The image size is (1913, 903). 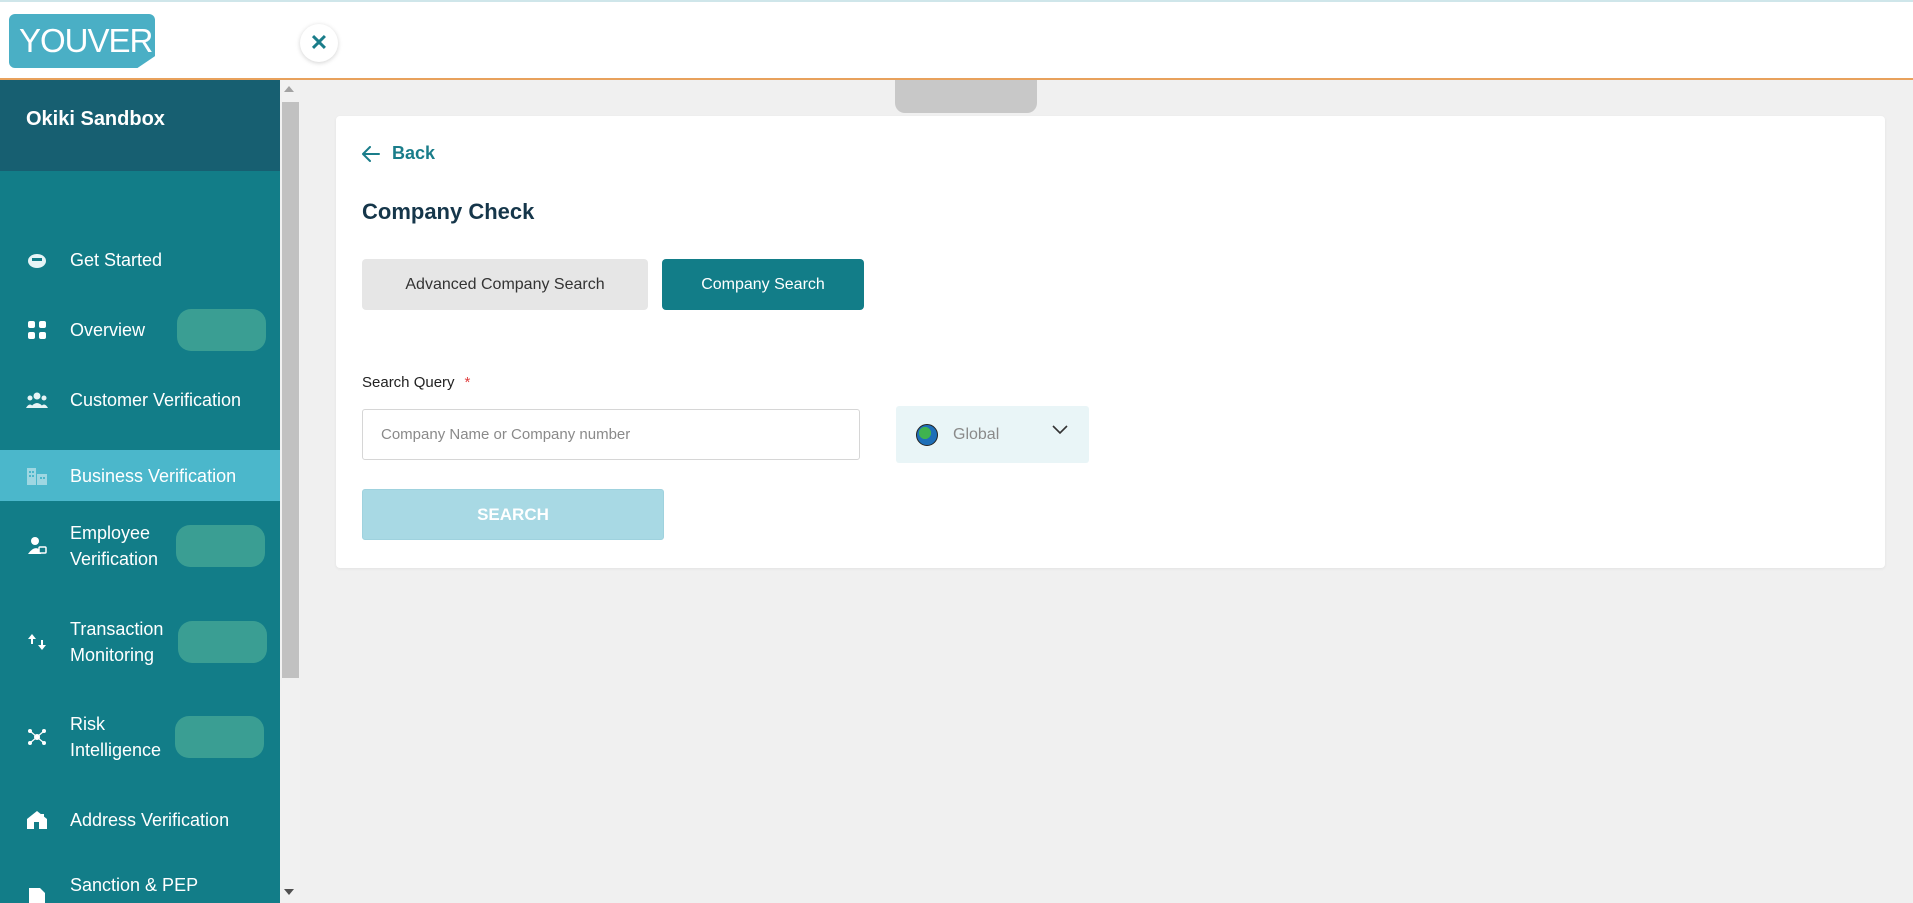 What do you see at coordinates (408, 382) in the screenshot?
I see `search-query-label-text: Search Query` at bounding box center [408, 382].